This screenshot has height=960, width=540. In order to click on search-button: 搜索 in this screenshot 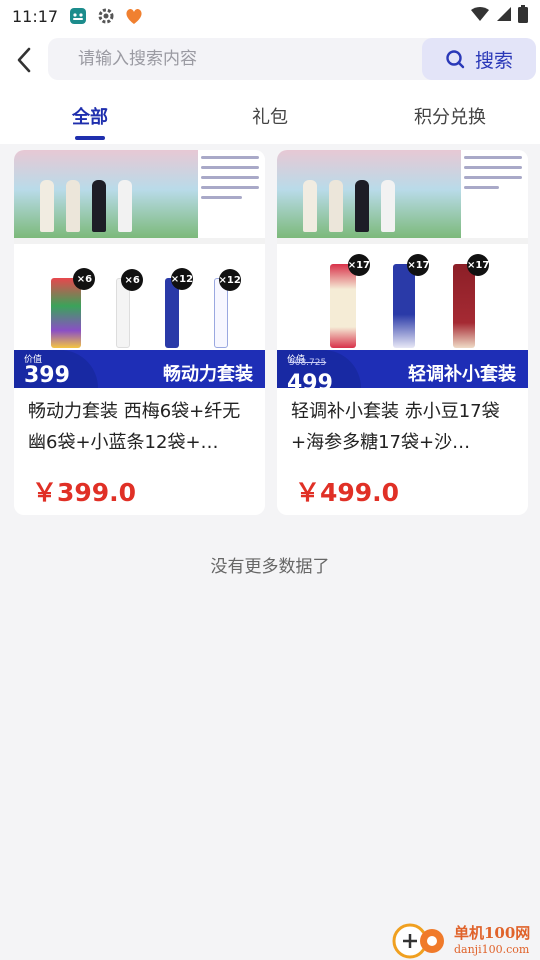, I will do `click(479, 59)`.